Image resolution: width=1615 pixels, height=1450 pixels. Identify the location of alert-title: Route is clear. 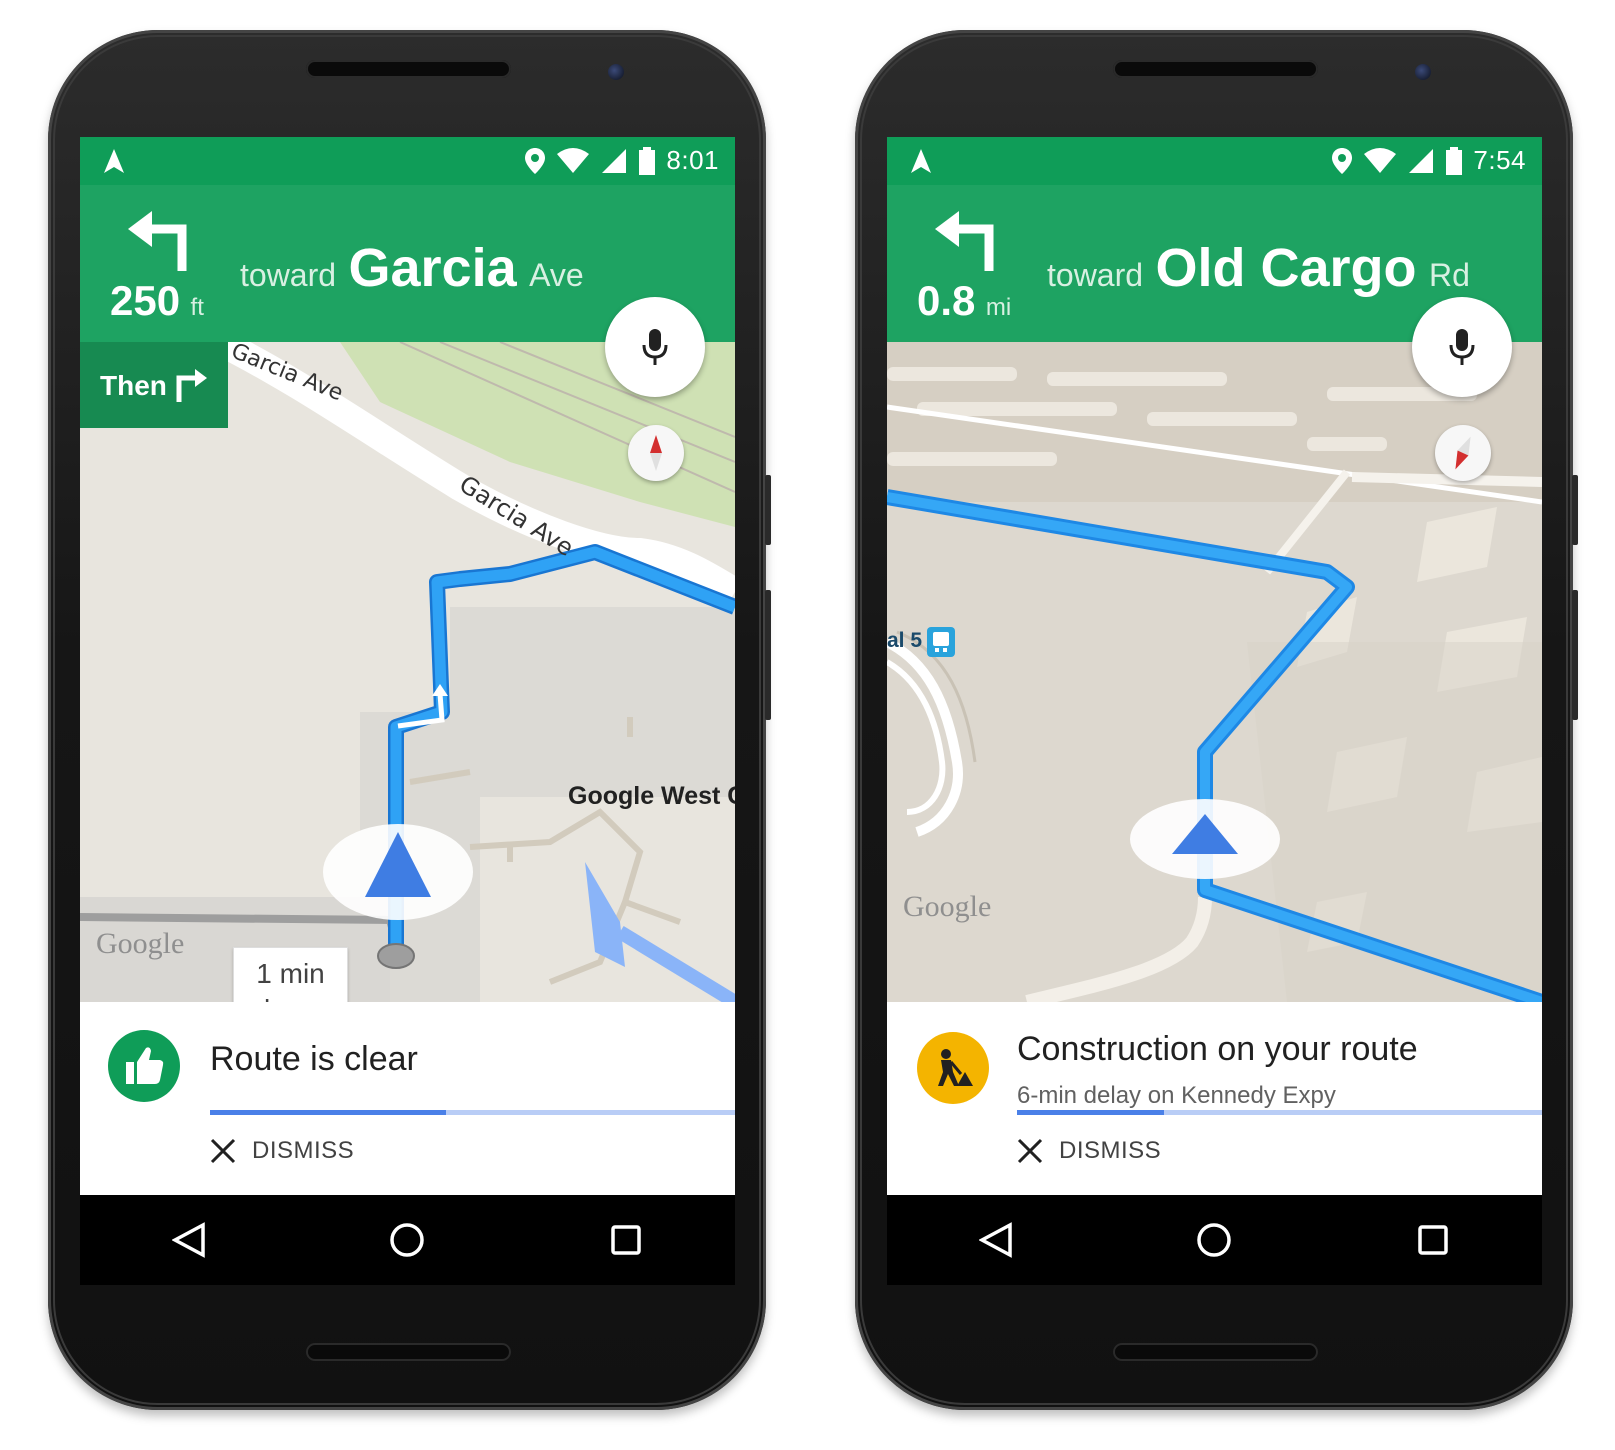
(314, 1059).